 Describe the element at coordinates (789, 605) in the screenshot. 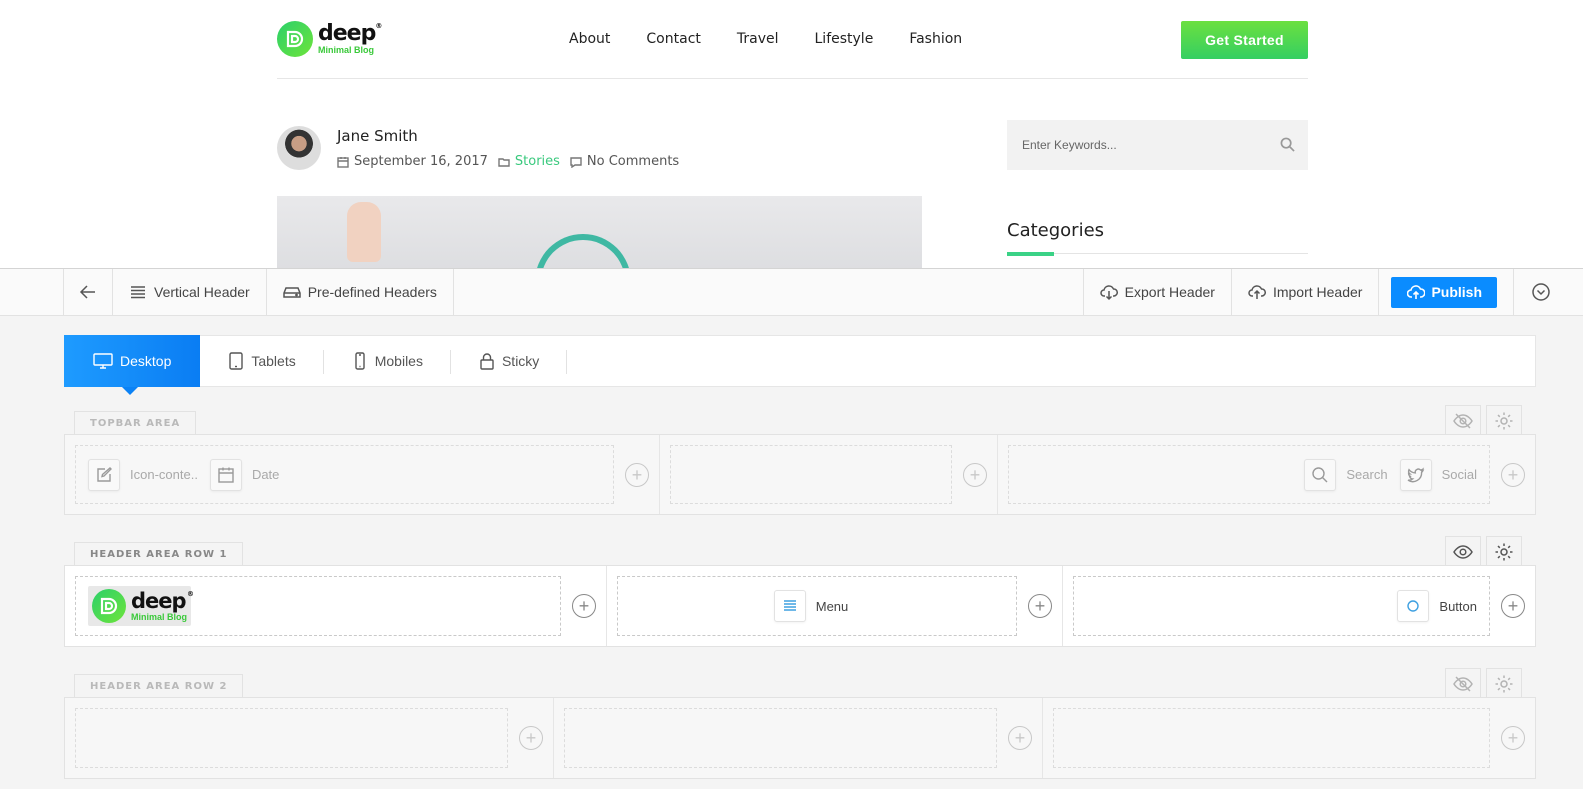

I see `menu-icon` at that location.